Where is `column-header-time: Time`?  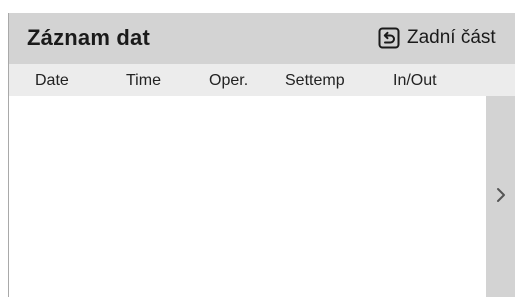
column-header-time: Time is located at coordinates (143, 80).